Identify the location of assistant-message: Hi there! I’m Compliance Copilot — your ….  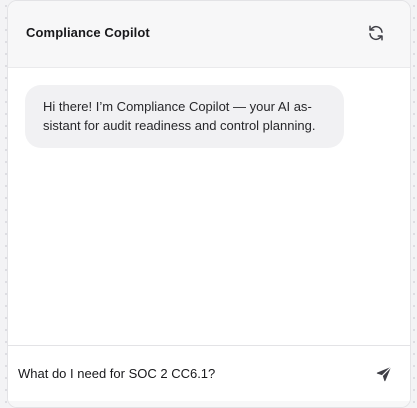
(184, 116).